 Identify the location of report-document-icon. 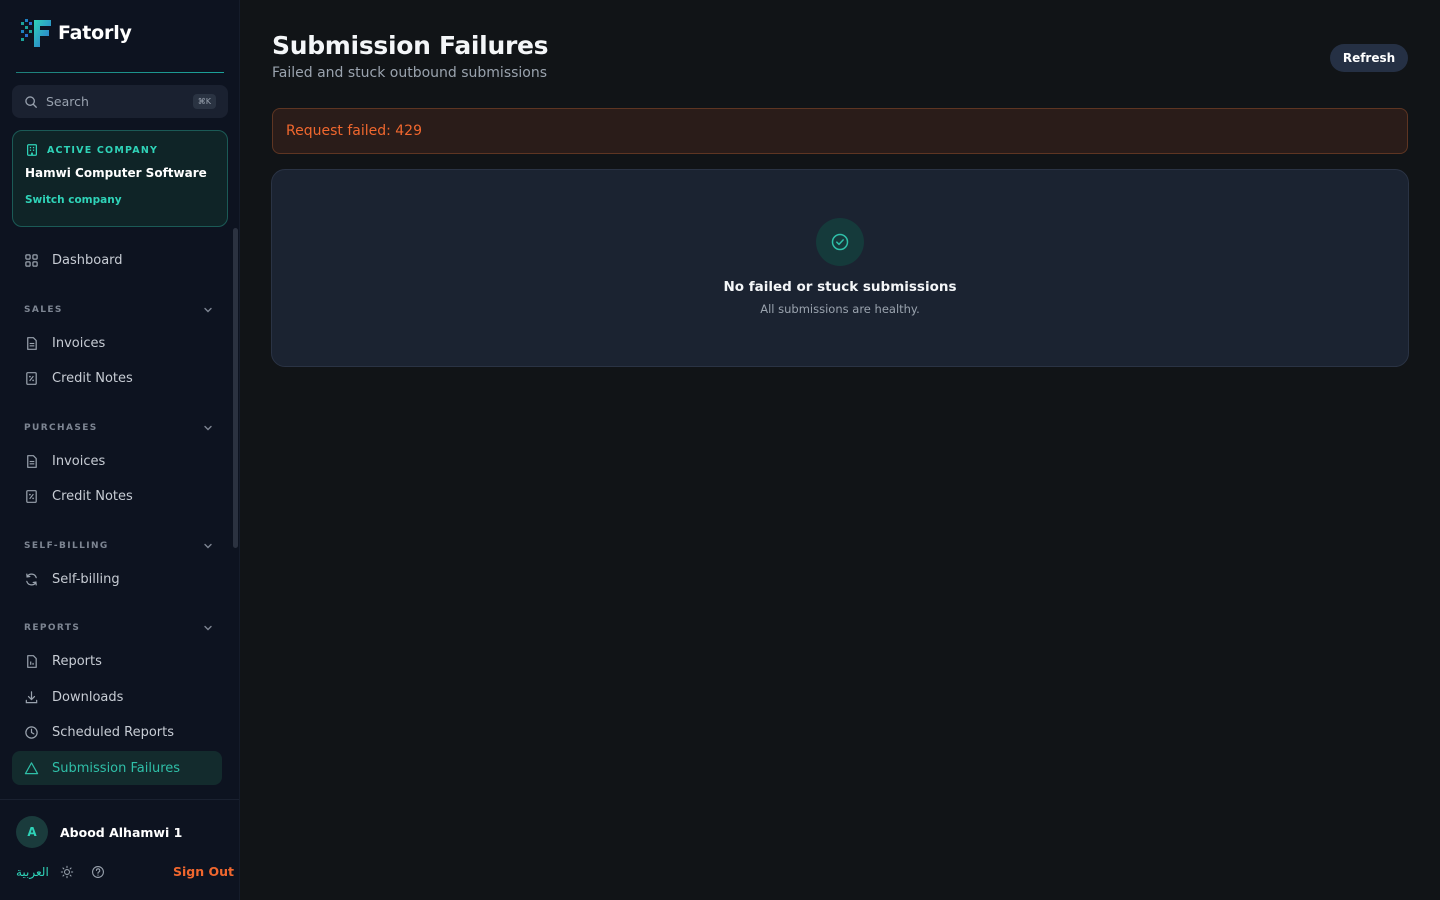
(32, 661).